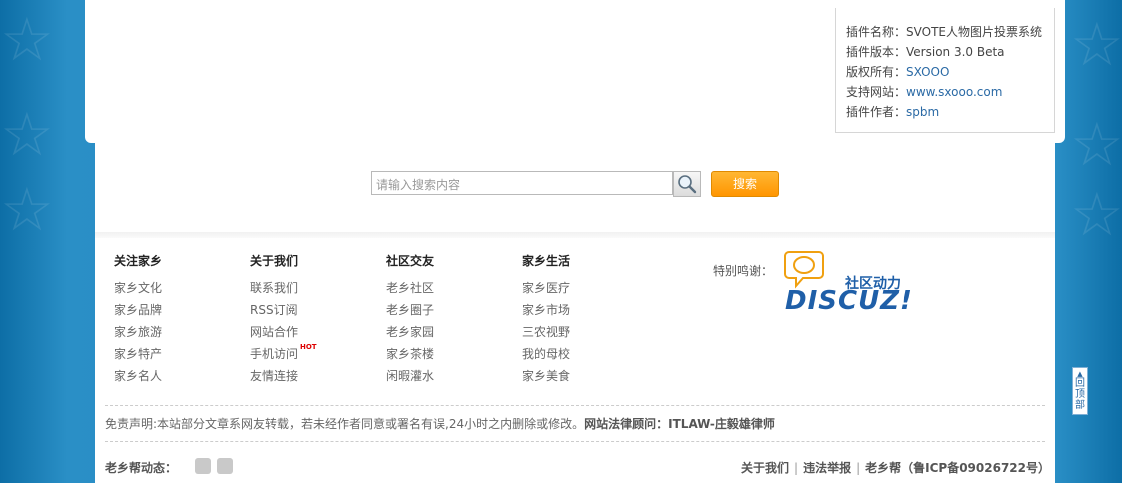  What do you see at coordinates (274, 287) in the screenshot?
I see `footer-link: 联系我们` at bounding box center [274, 287].